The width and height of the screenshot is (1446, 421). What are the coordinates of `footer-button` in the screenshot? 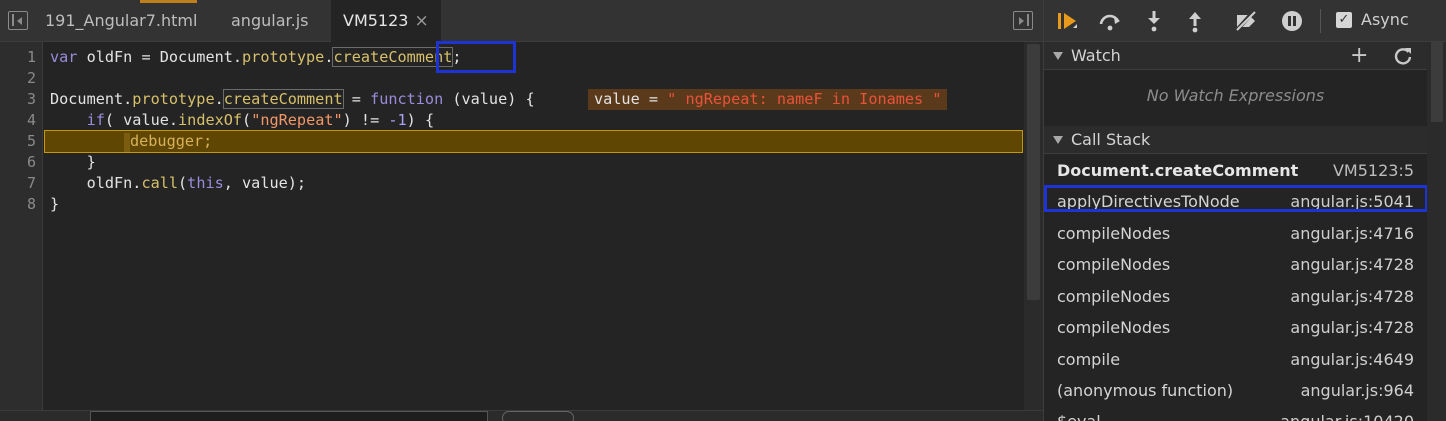 It's located at (538, 416).